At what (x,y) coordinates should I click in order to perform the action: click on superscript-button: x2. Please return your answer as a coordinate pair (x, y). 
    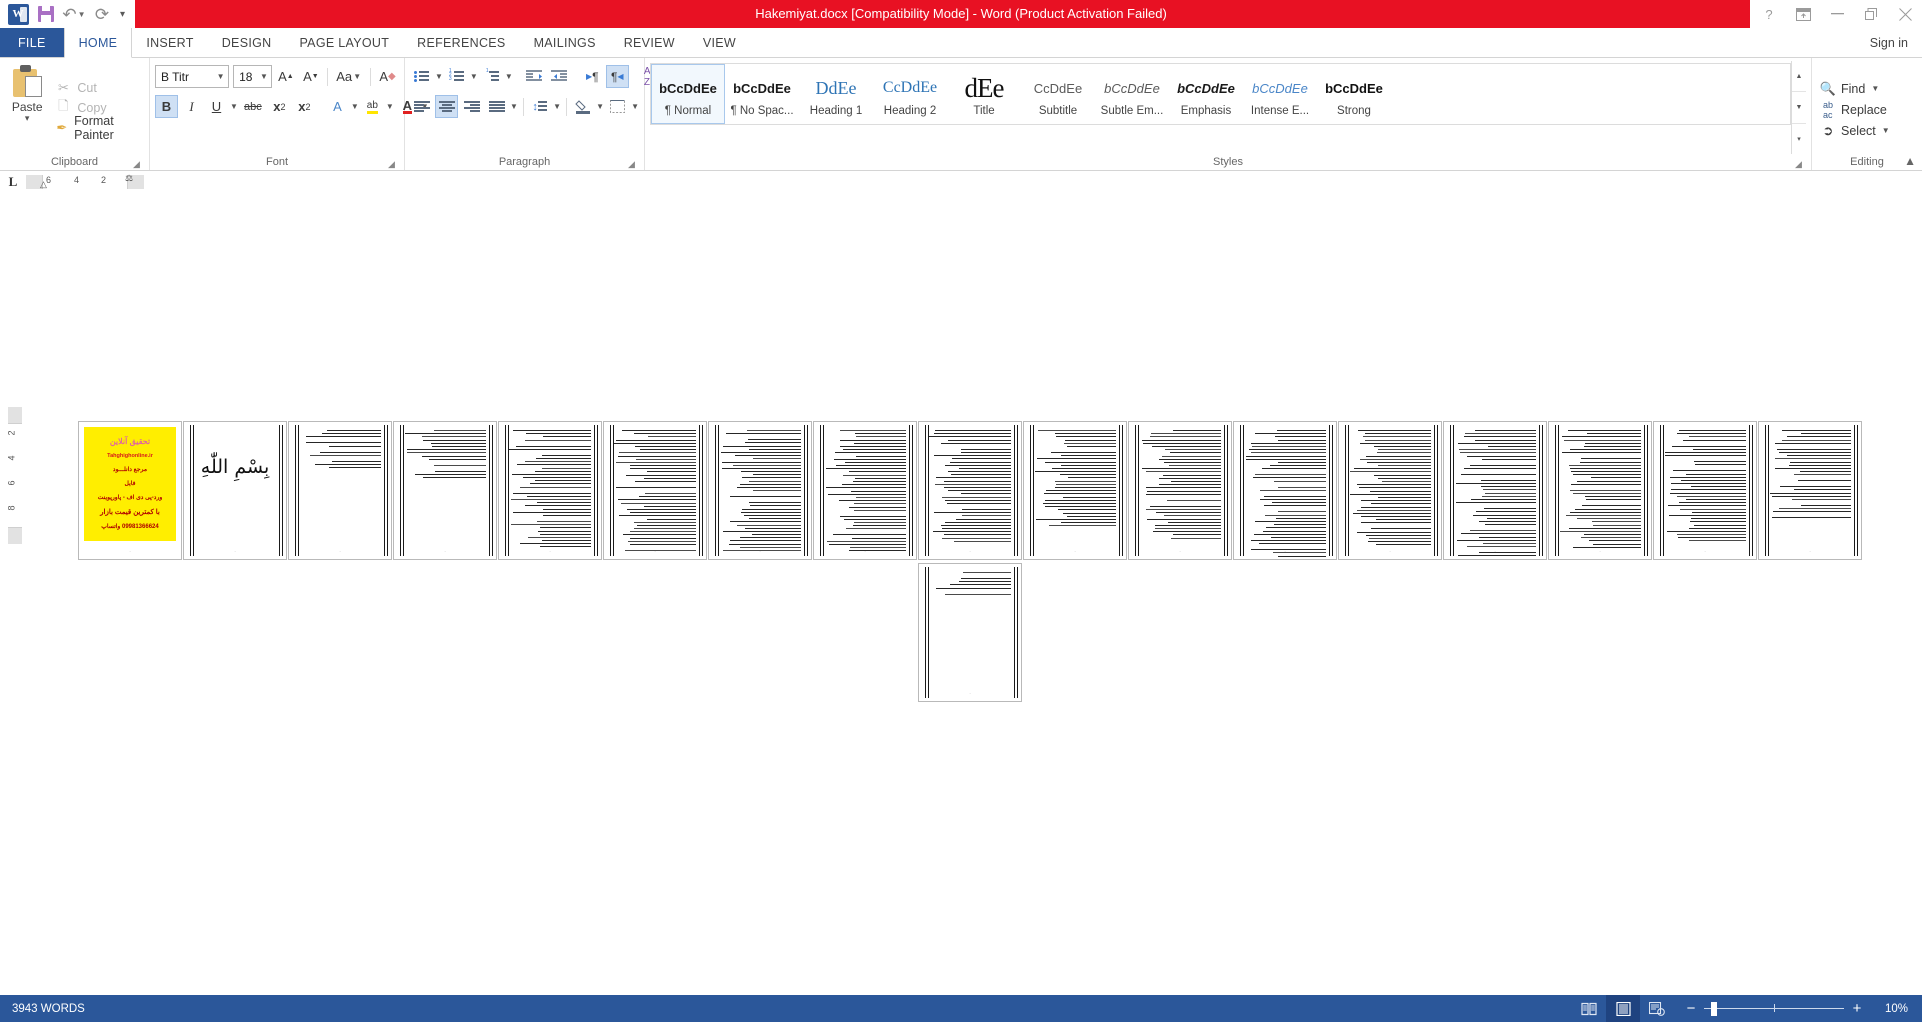
    Looking at the image, I should click on (304, 106).